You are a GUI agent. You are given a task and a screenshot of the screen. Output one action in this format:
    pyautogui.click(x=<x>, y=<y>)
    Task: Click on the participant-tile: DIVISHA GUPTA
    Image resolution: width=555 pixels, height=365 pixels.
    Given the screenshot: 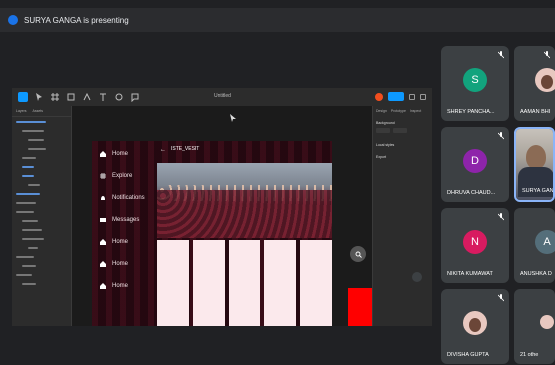 What is the action you would take?
    pyautogui.click(x=475, y=326)
    